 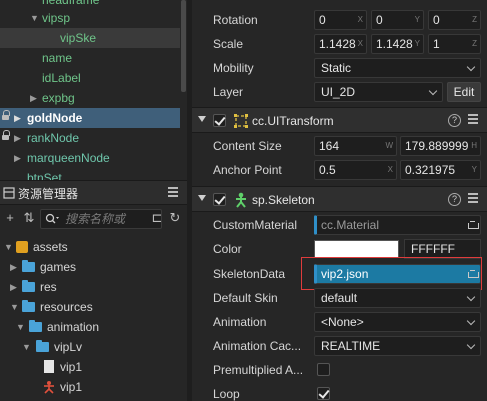 I want to click on tree-node-idlabel: idLabel, so click(x=90, y=78).